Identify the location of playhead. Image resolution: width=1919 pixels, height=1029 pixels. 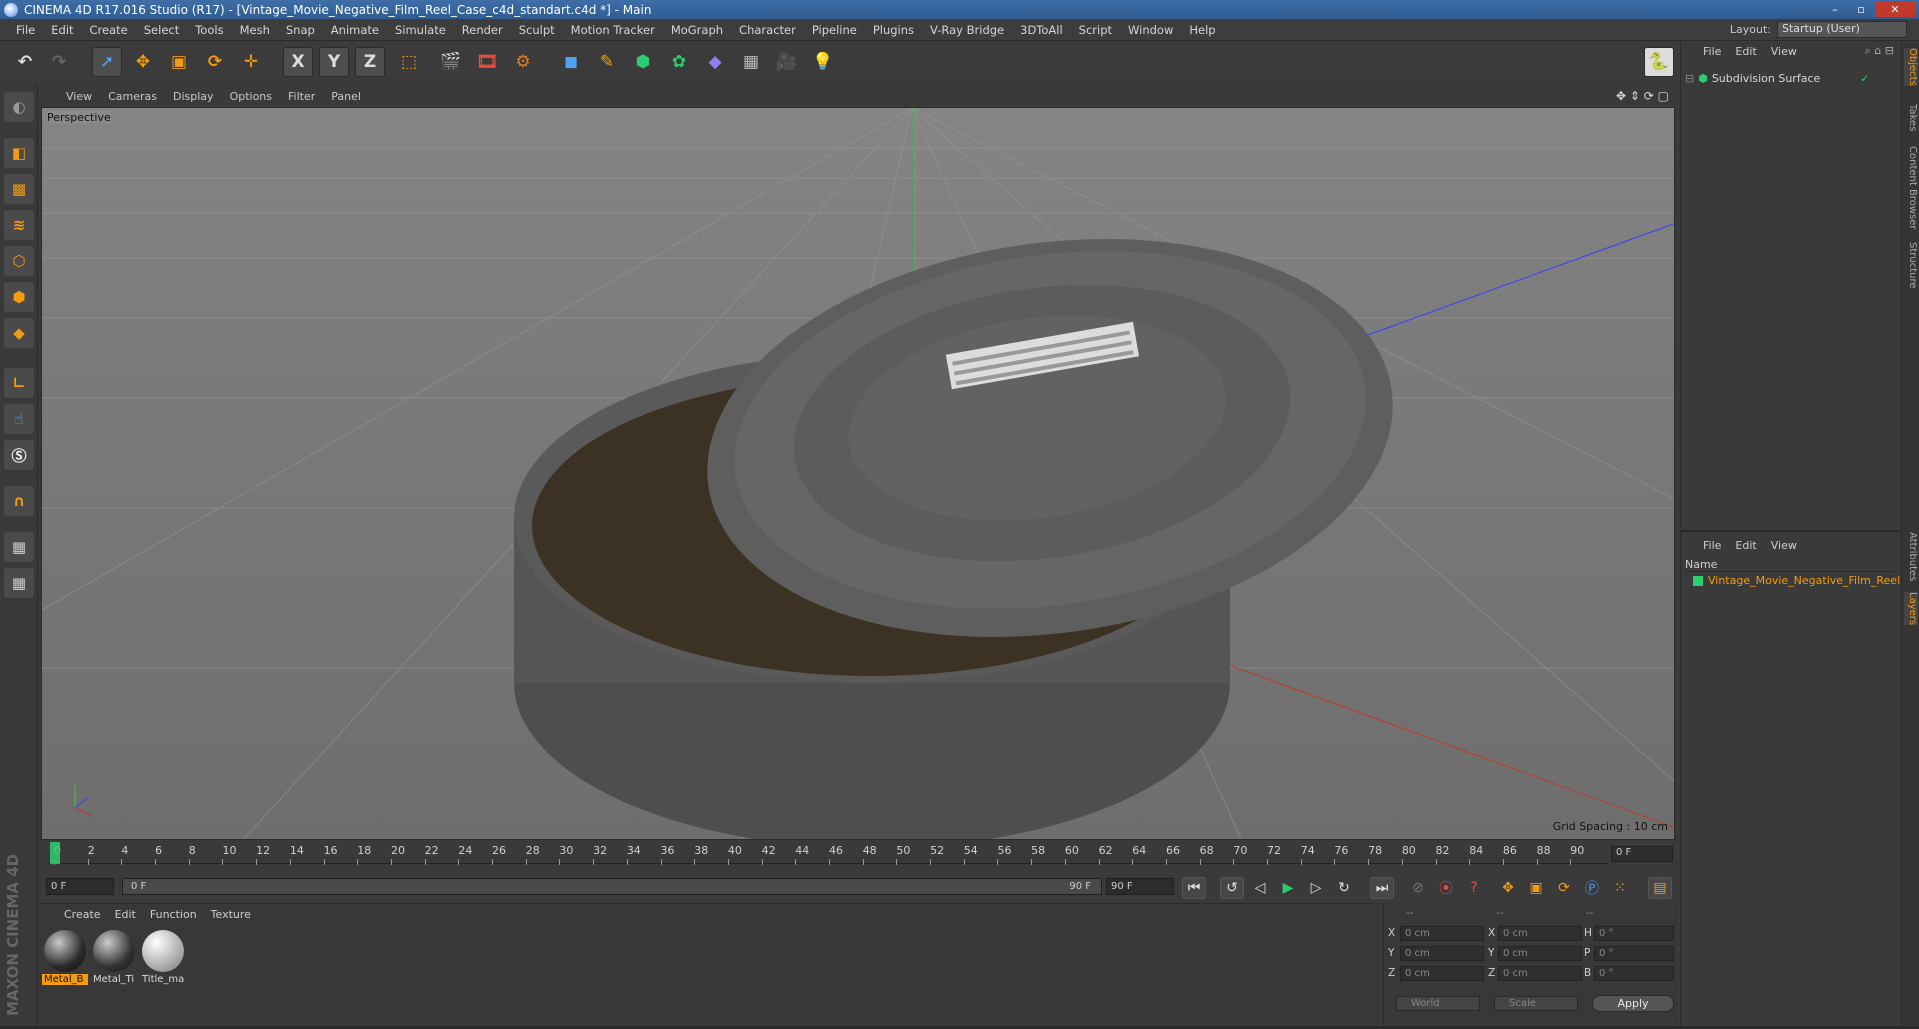
(55, 853).